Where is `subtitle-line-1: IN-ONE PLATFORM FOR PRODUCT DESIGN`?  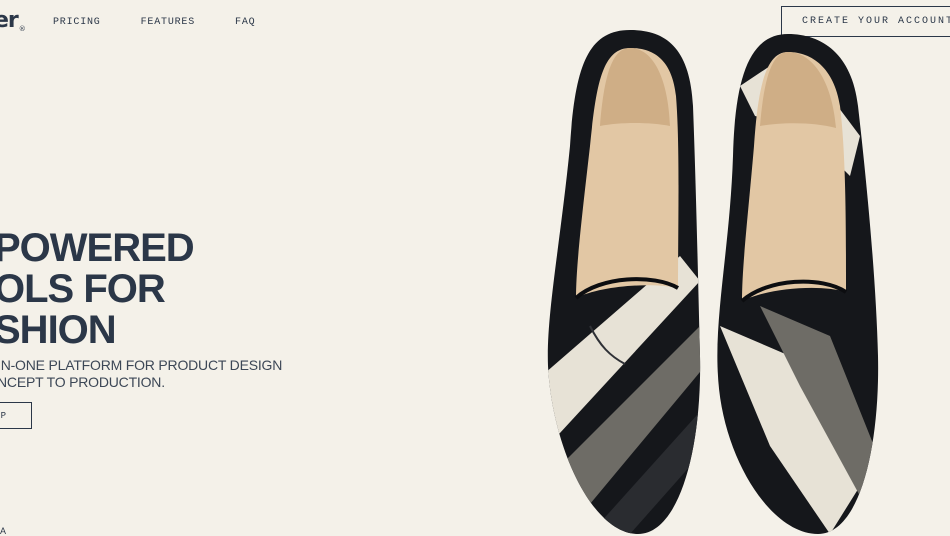 subtitle-line-1: IN-ONE PLATFORM FOR PRODUCT DESIGN is located at coordinates (141, 365).